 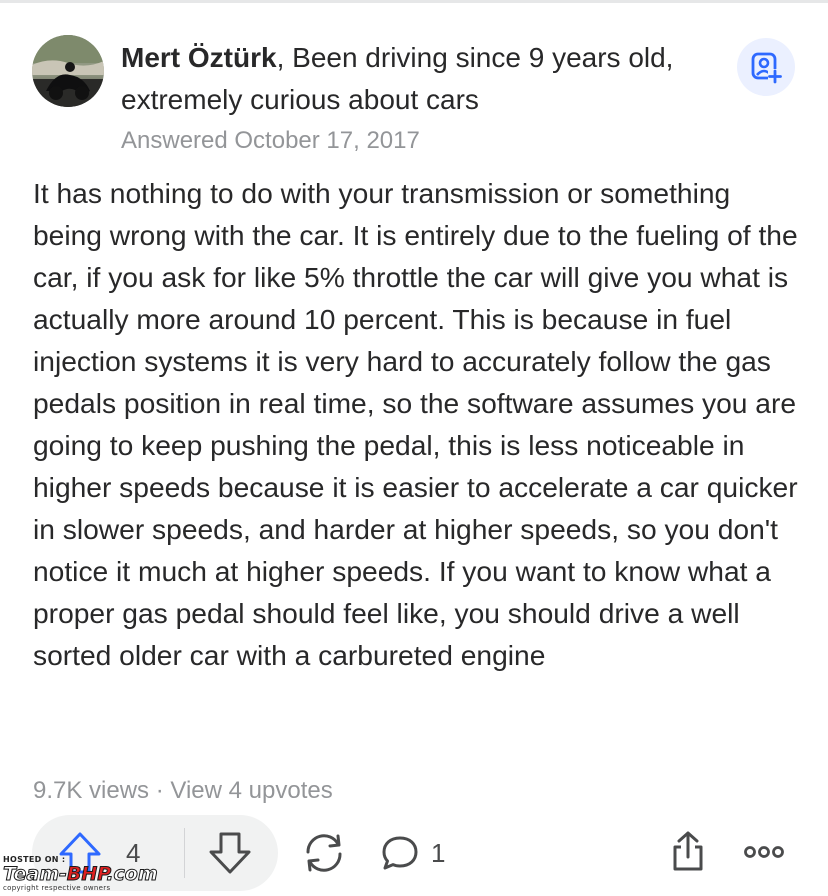 What do you see at coordinates (91, 790) in the screenshot?
I see `views-count: 9.7K views` at bounding box center [91, 790].